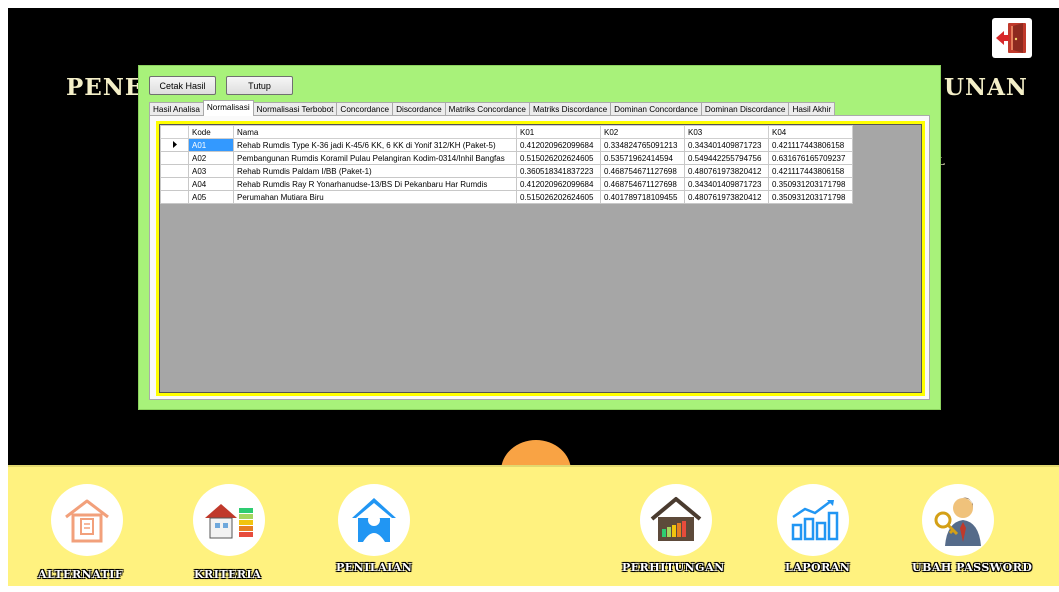 The image size is (1059, 592). What do you see at coordinates (87, 520) in the screenshot?
I see `alternative-document-icon` at bounding box center [87, 520].